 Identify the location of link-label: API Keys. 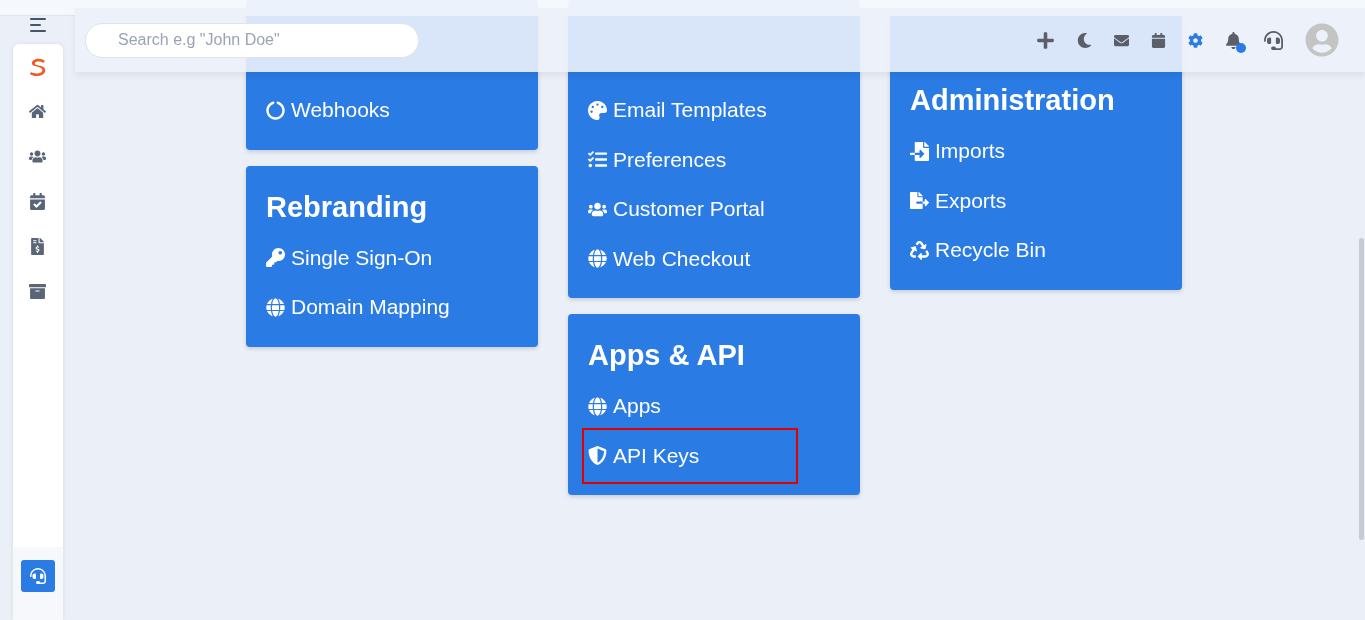
(656, 455).